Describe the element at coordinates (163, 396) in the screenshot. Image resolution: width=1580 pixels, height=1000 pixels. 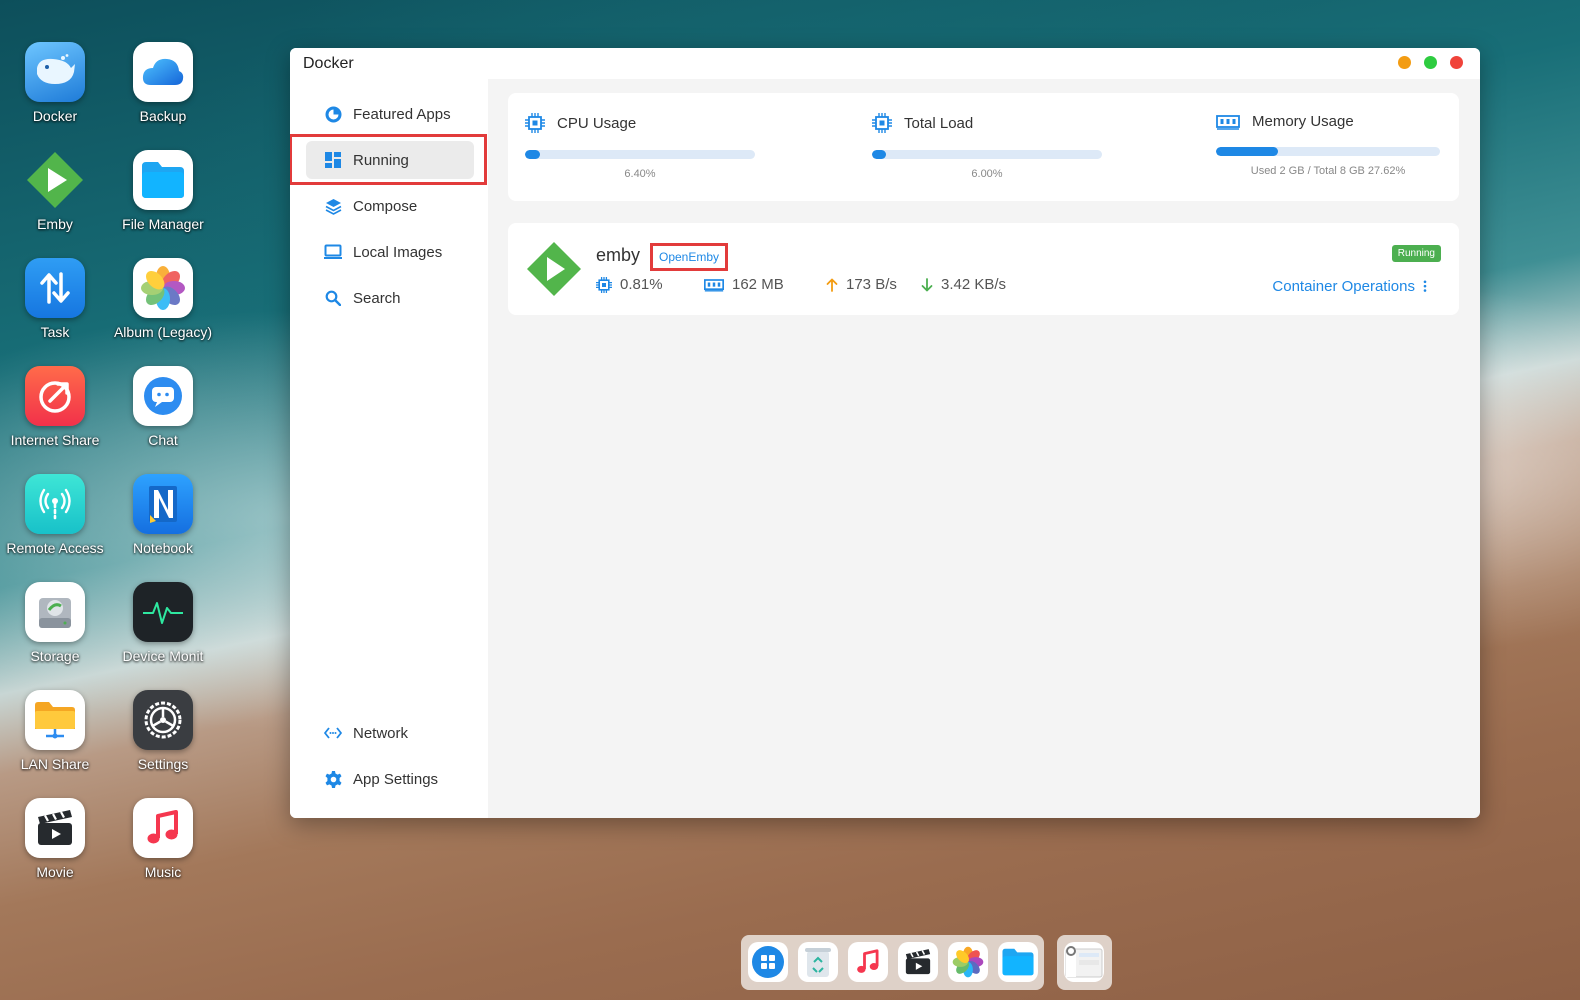
I see `chat-bubble-icon` at that location.